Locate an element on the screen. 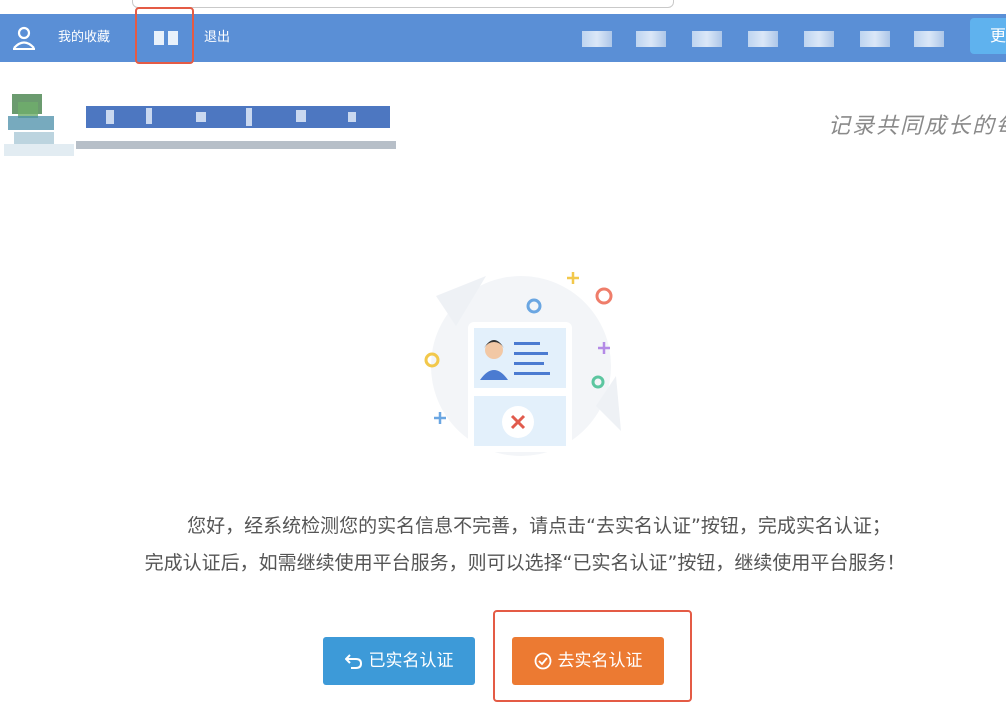 The width and height of the screenshot is (1006, 712). already-verified-label: 已实名认证 is located at coordinates (411, 661).